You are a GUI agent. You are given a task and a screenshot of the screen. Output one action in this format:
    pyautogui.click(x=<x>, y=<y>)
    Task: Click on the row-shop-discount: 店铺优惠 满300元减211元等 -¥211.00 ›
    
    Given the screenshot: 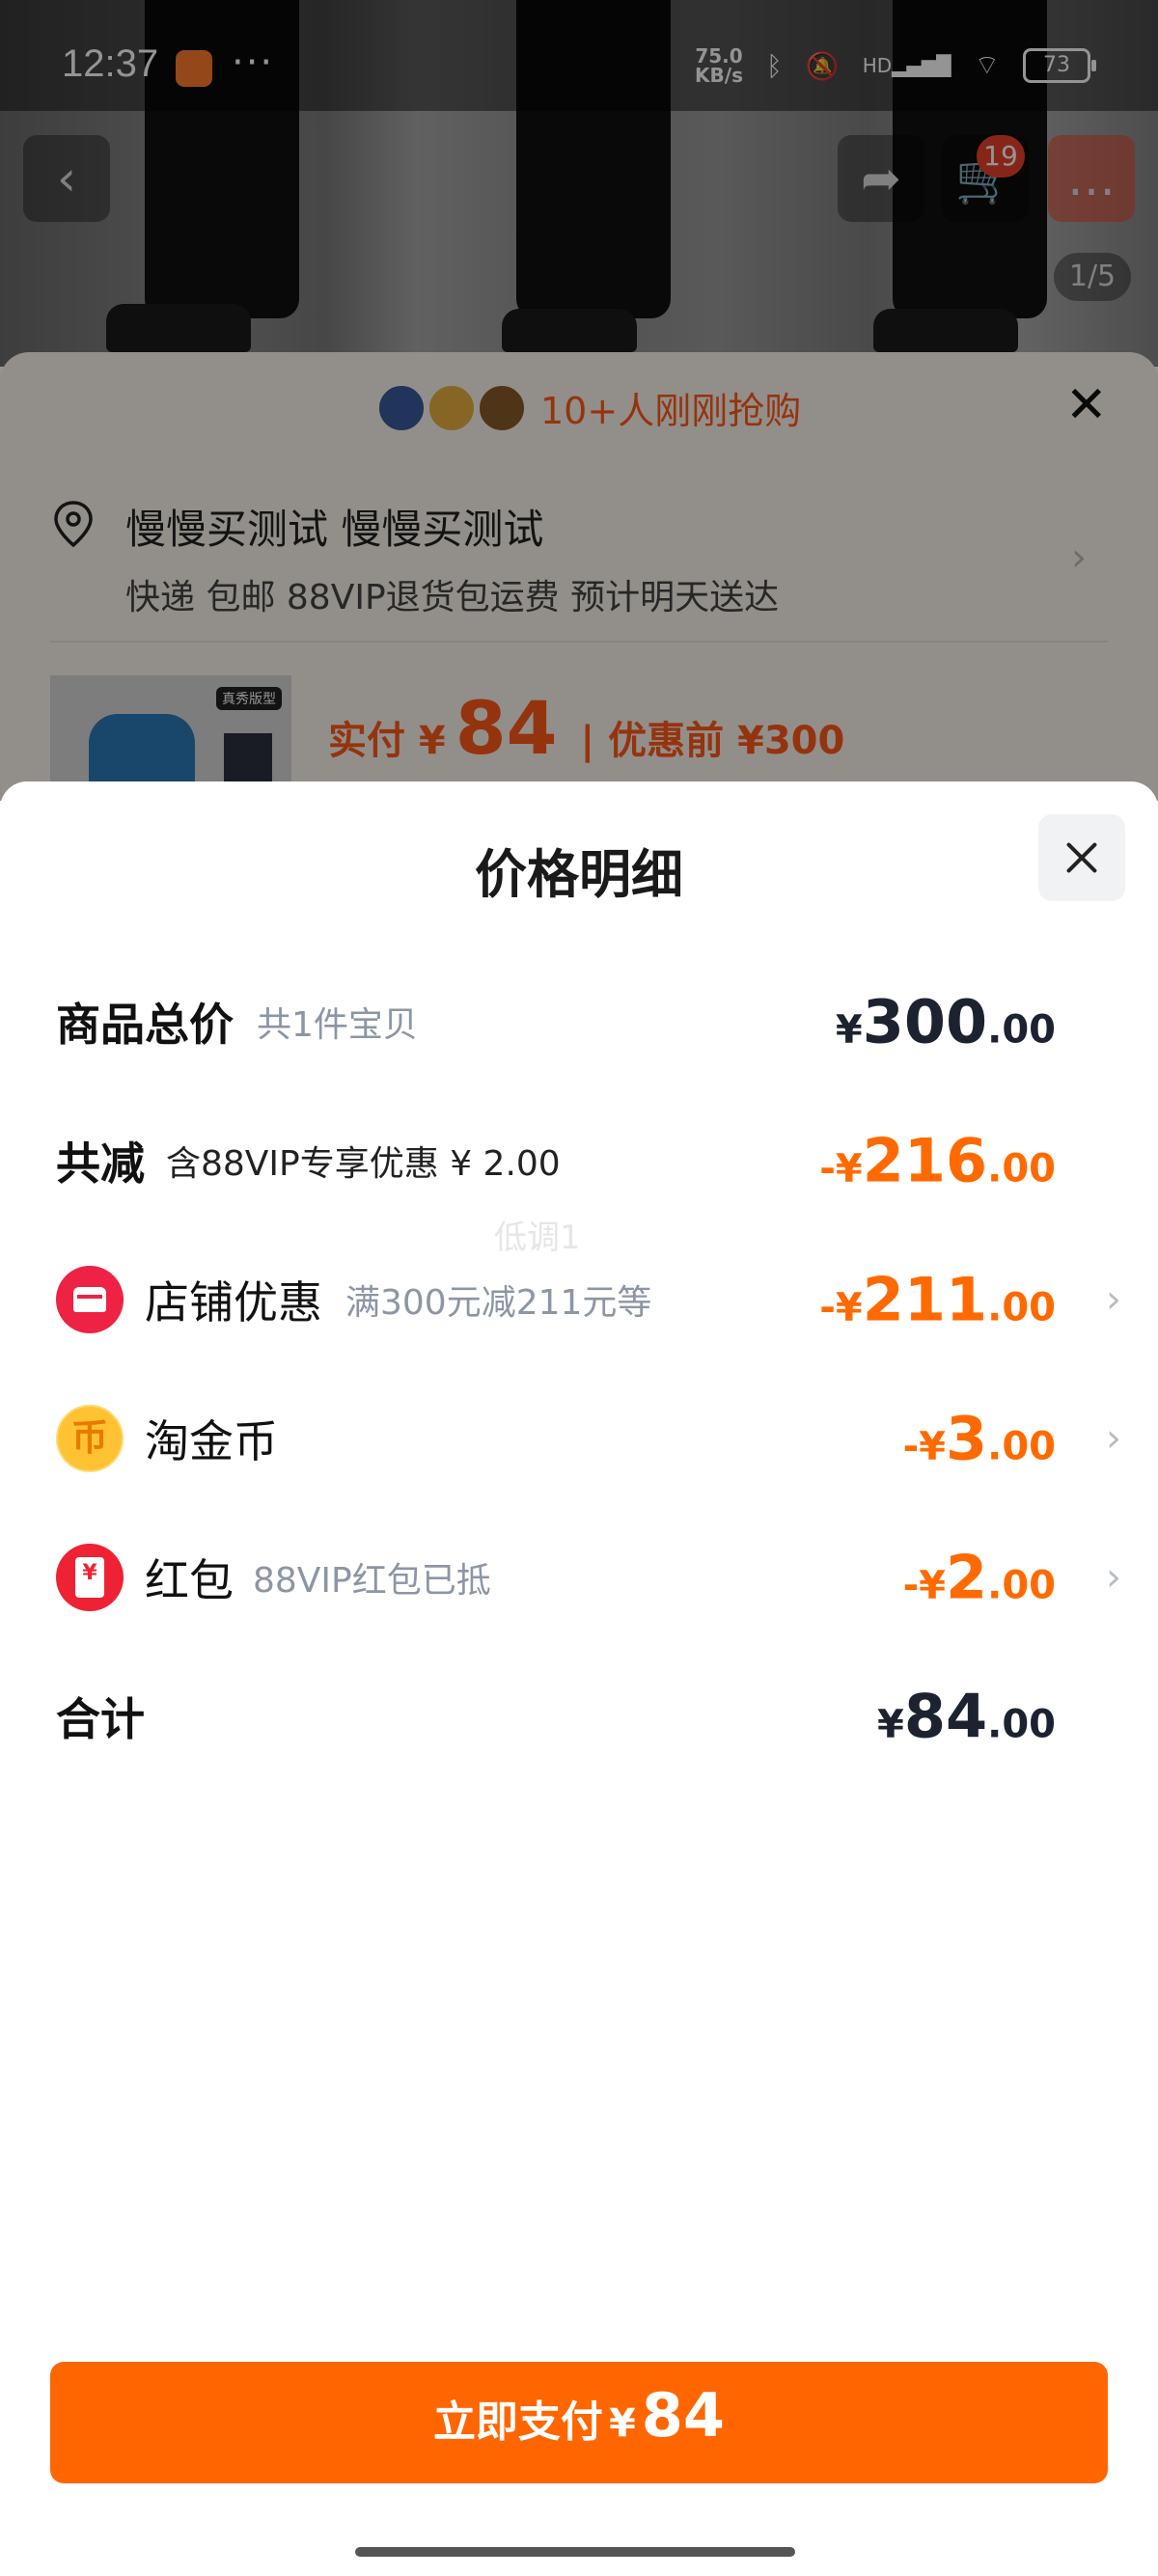 What is the action you would take?
    pyautogui.click(x=579, y=1300)
    